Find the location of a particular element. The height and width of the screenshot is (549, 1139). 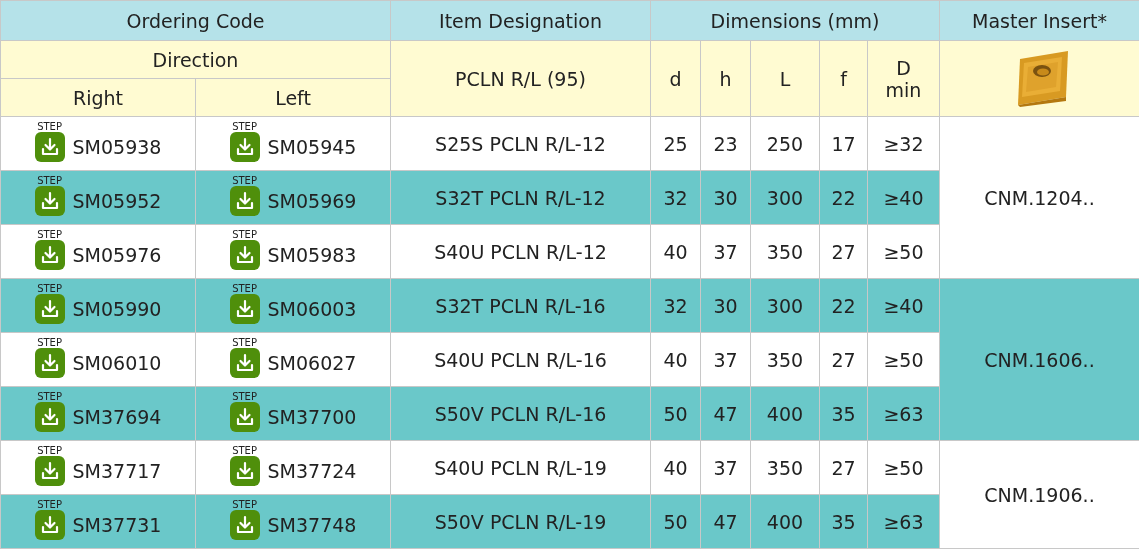

order-code: SM06027 is located at coordinates (312, 363).